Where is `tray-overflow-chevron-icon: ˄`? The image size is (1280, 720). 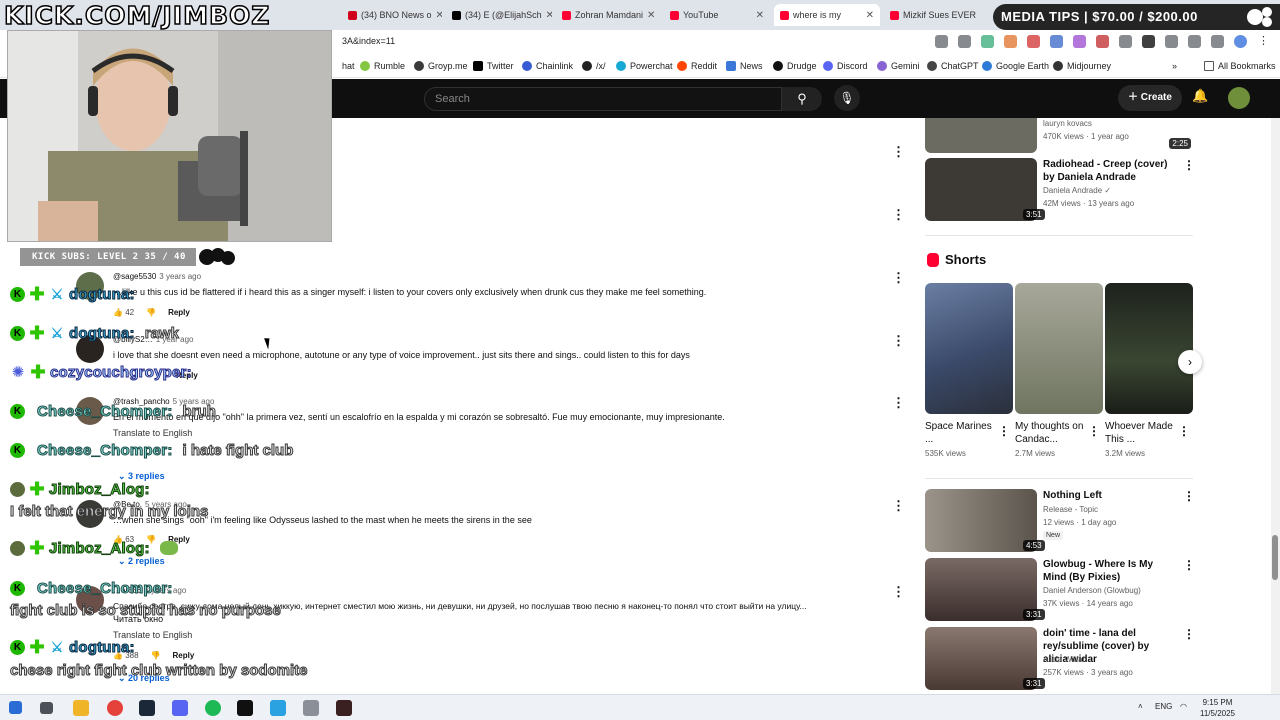 tray-overflow-chevron-icon: ˄ is located at coordinates (1140, 706).